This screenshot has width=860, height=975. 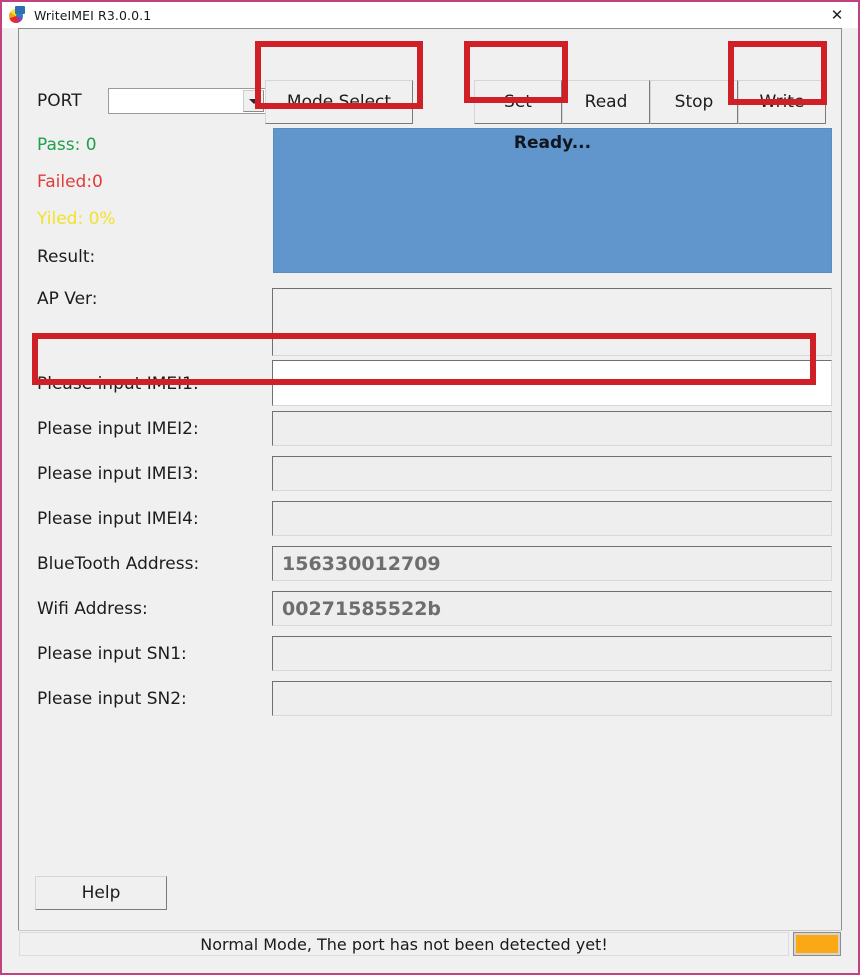 I want to click on imei2-label: Please input IMEI2:, so click(x=118, y=429).